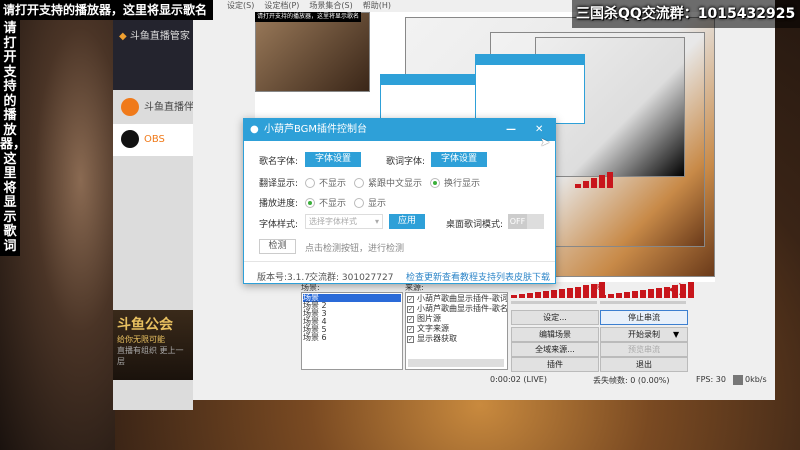  Describe the element at coordinates (644, 364) in the screenshot. I see `exit-button: 退出` at that location.